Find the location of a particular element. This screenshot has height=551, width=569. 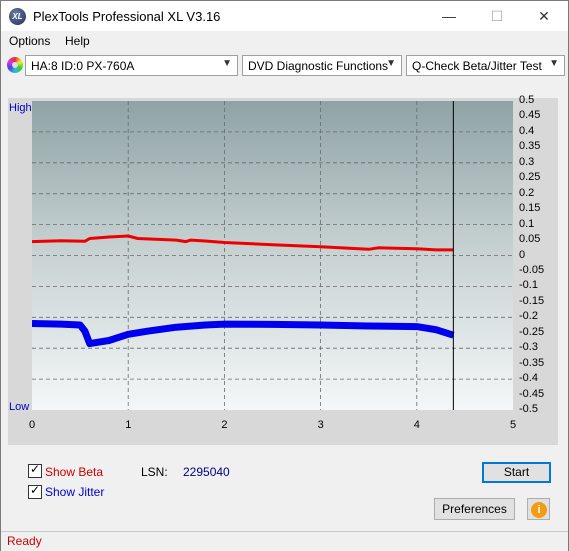

function-select: DVD Diagnostic Functions ▼ is located at coordinates (322, 65).